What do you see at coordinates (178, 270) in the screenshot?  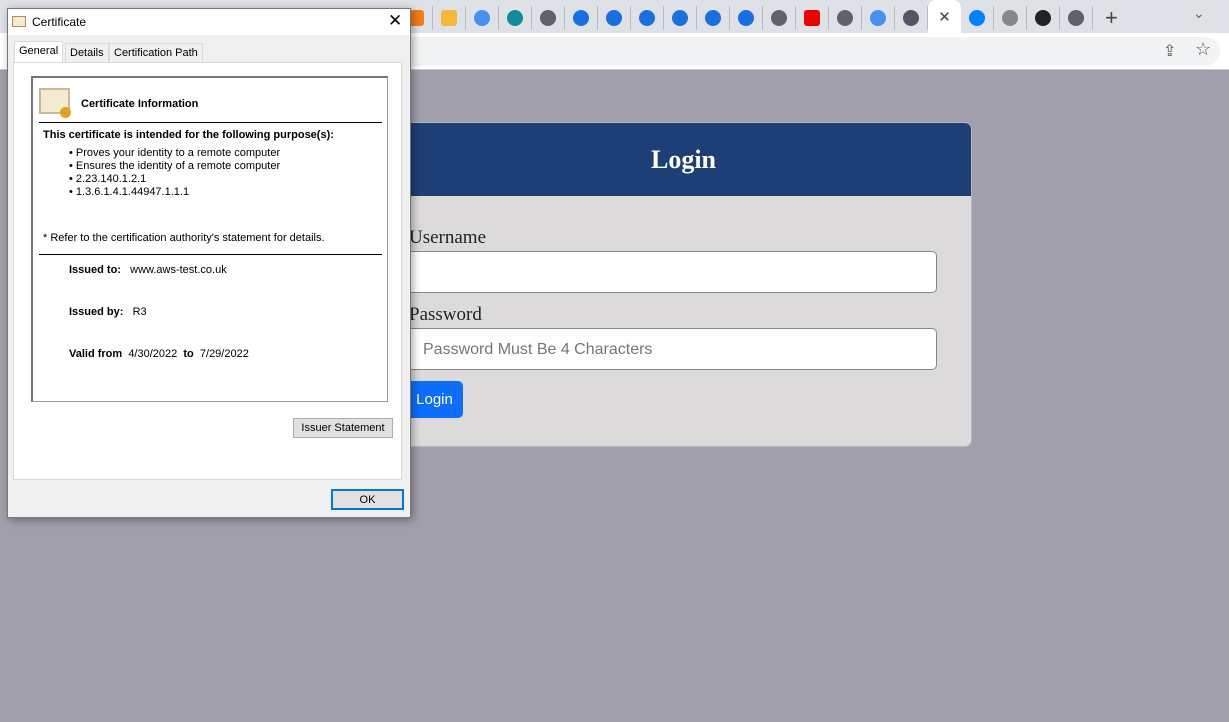 I see `issued-to-value: www.aws-test.co.uk` at bounding box center [178, 270].